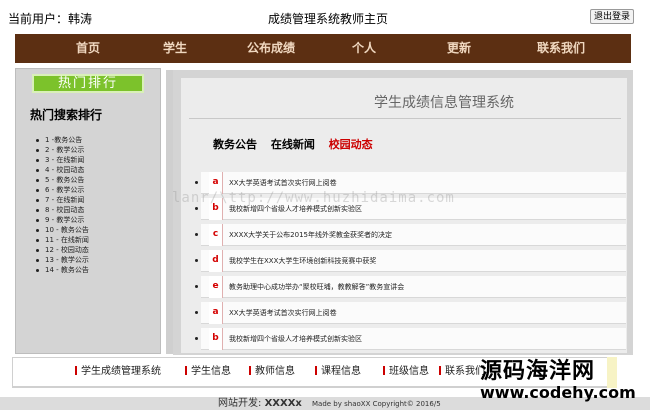  I want to click on column-strip, so click(169, 212).